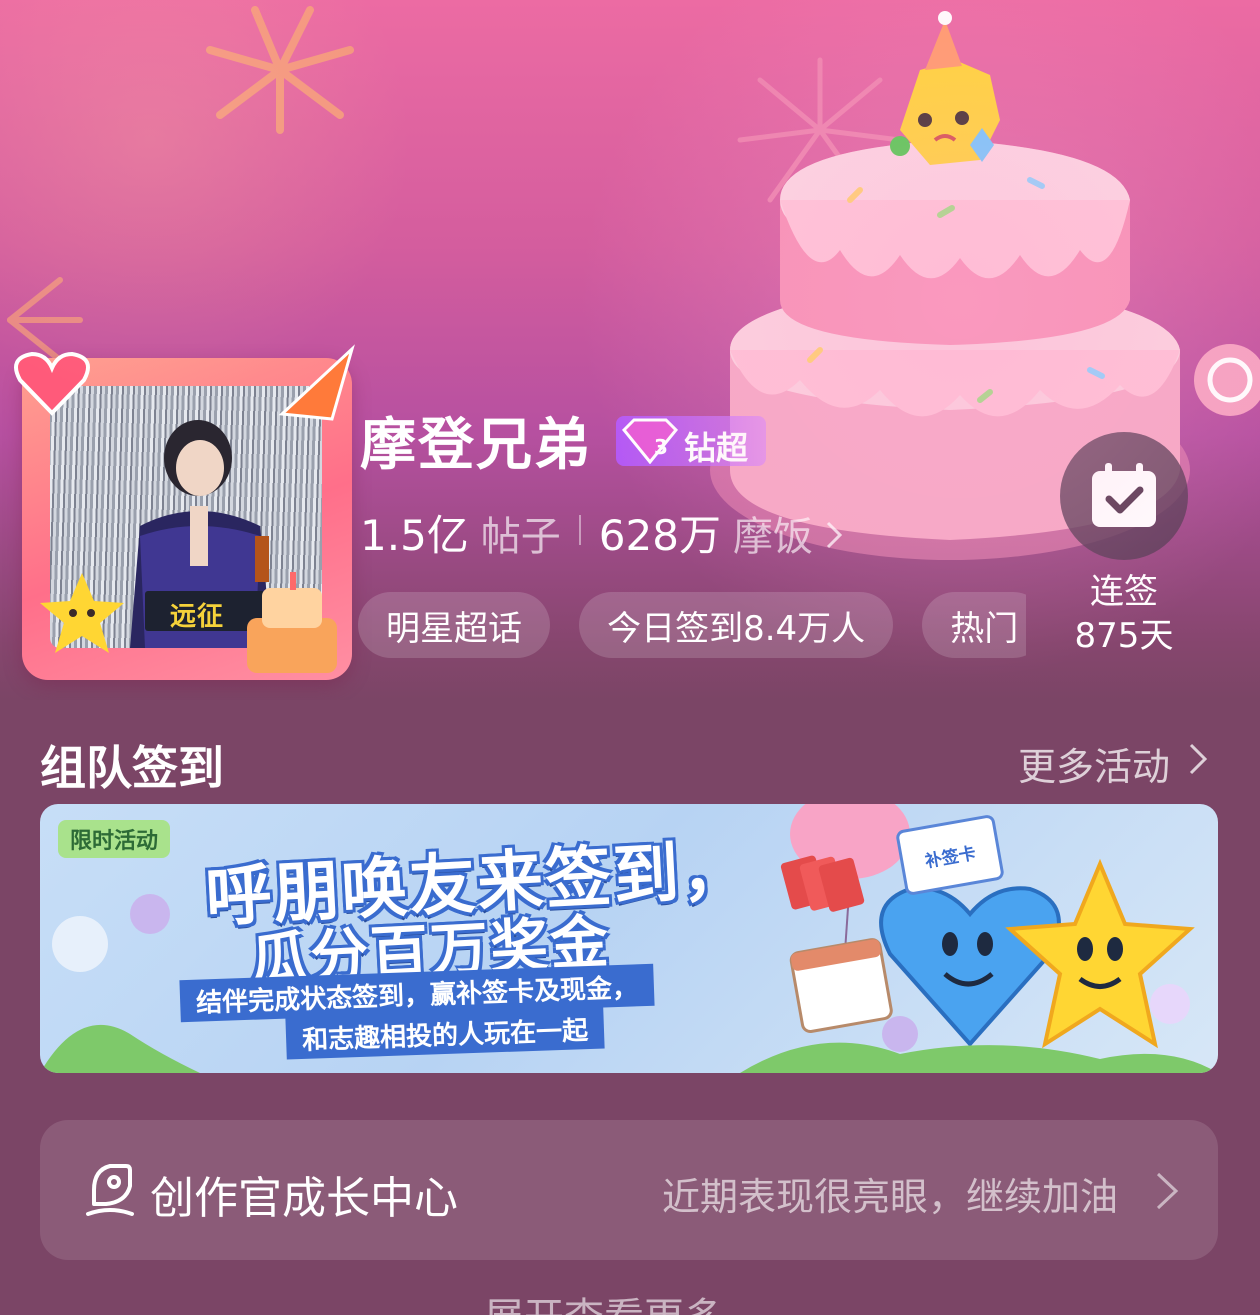 Image resolution: width=1260 pixels, height=1315 pixels. What do you see at coordinates (629, 1190) in the screenshot?
I see `creator-growth-center: 创作官成长中心 近期表现很亮眼，继续加油` at bounding box center [629, 1190].